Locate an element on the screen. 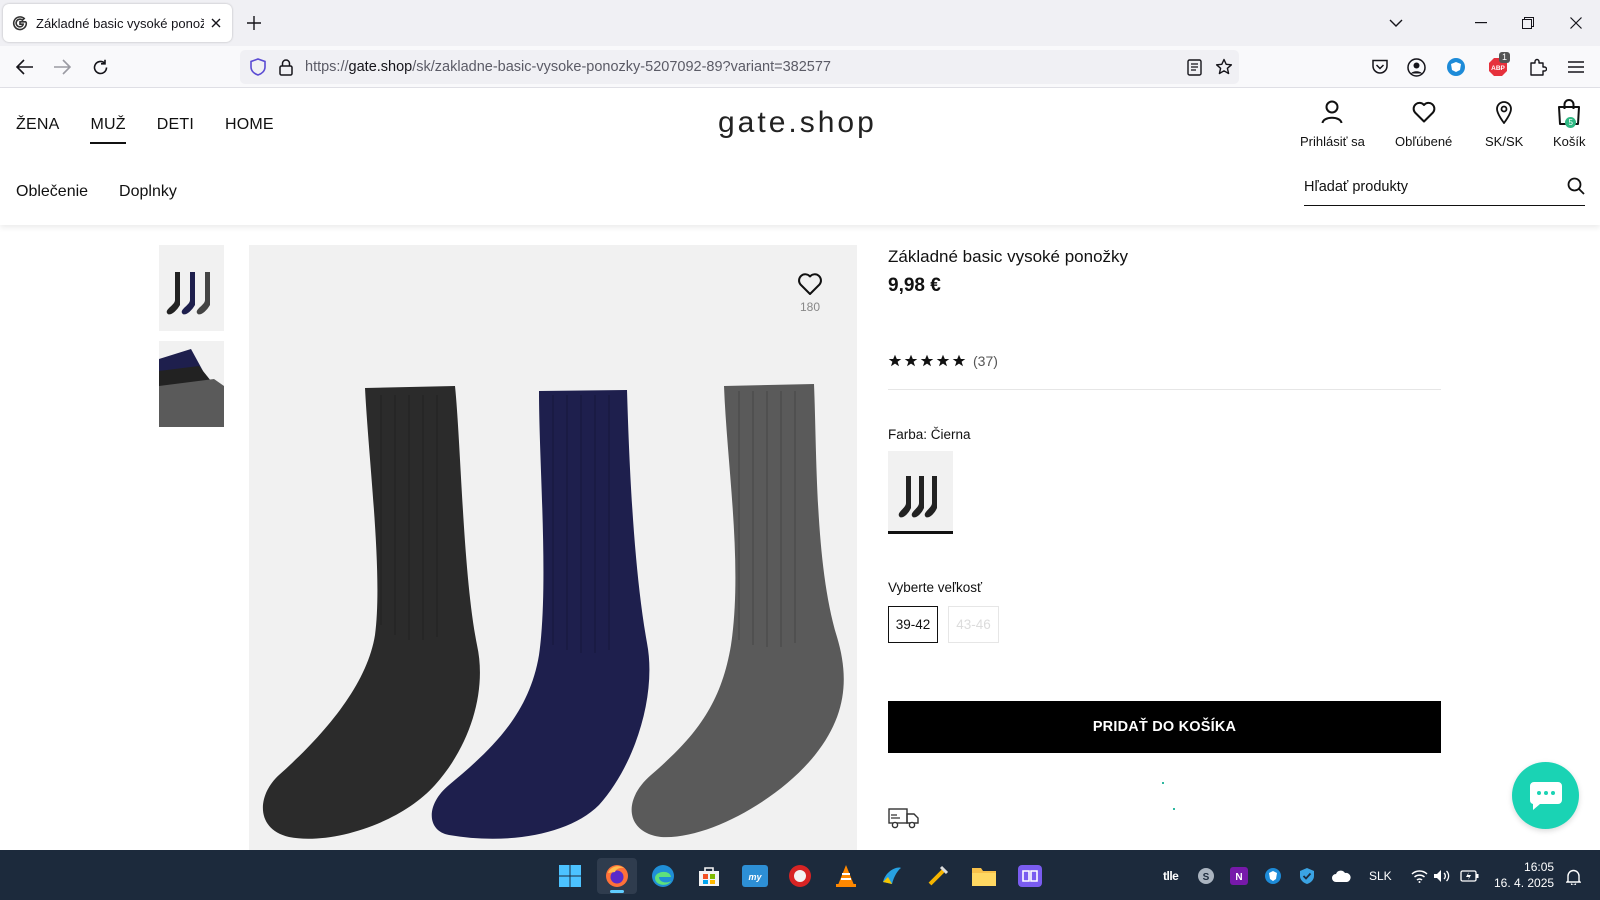  extension-badge: 1 is located at coordinates (1505, 57).